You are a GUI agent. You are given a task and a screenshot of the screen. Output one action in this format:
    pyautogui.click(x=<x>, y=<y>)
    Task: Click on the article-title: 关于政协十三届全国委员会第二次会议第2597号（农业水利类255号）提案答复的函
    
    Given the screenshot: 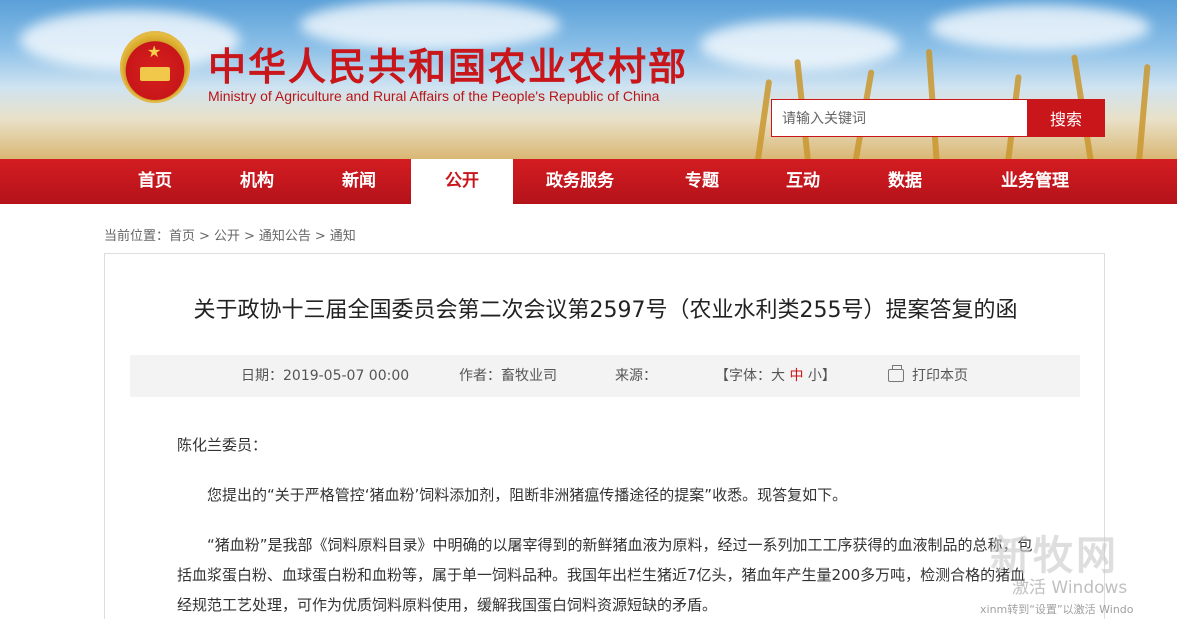 What is the action you would take?
    pyautogui.click(x=605, y=310)
    